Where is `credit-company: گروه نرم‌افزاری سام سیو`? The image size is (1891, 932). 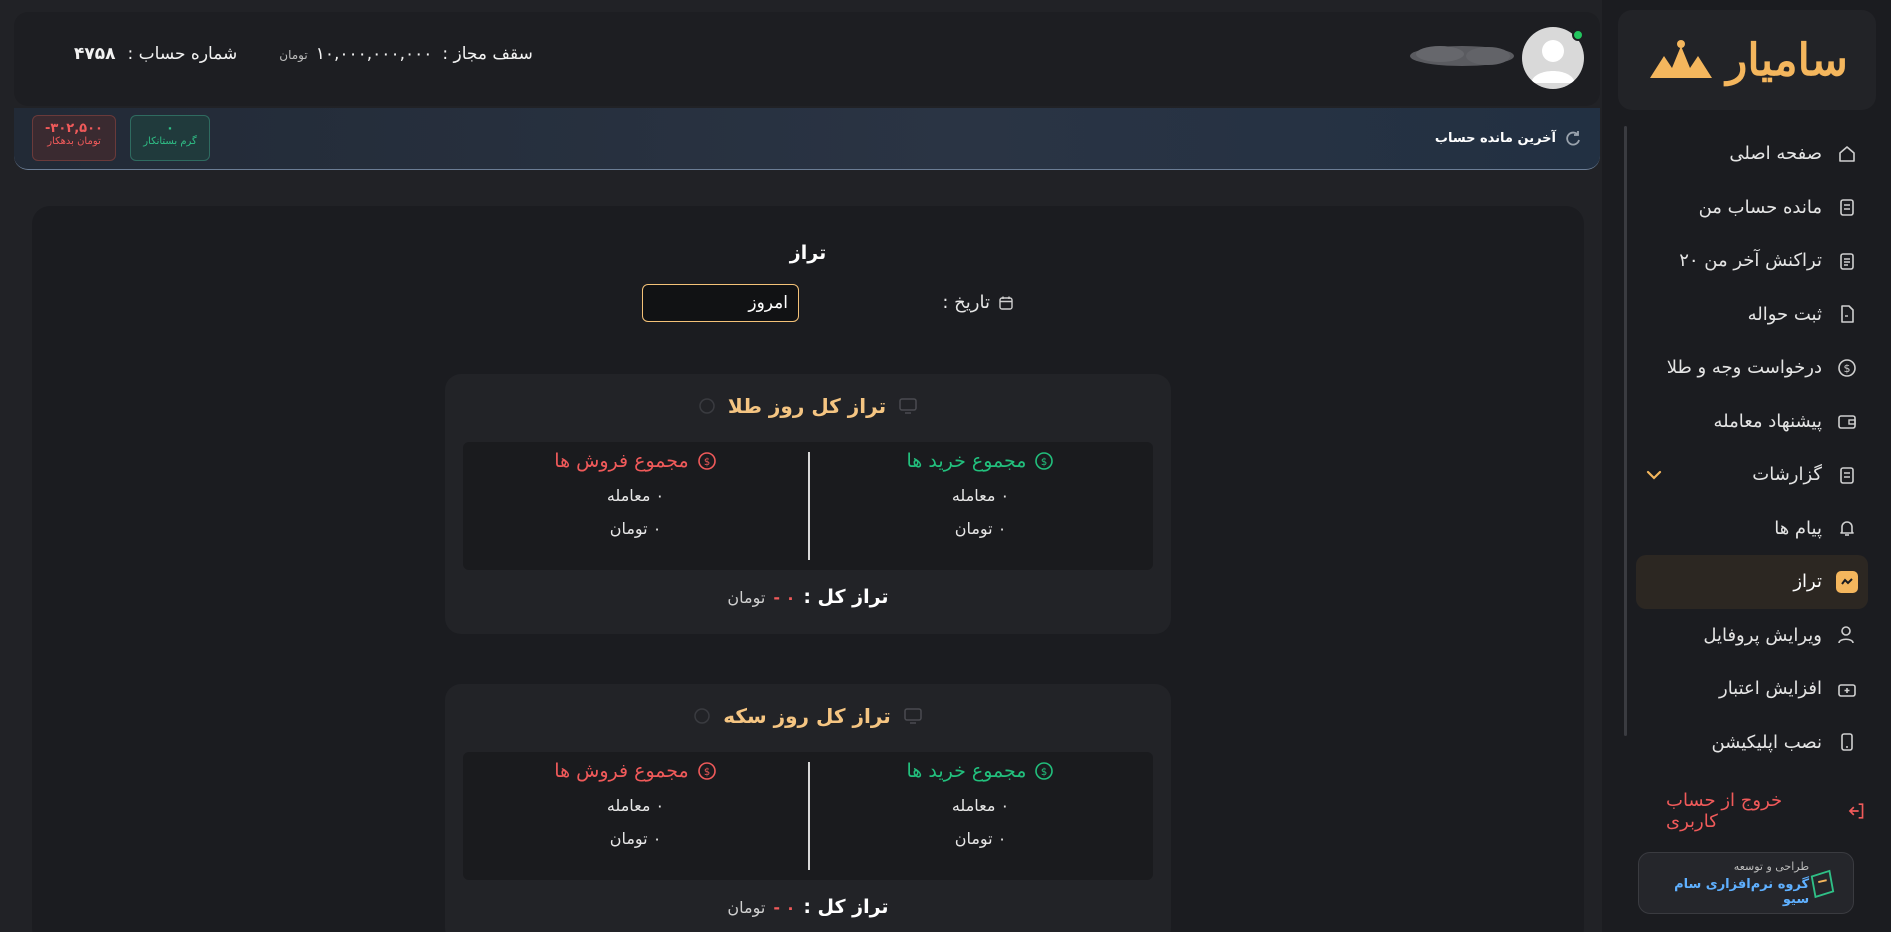
credit-company: گروه نرم‌افزاری سام سیو is located at coordinates (1742, 891).